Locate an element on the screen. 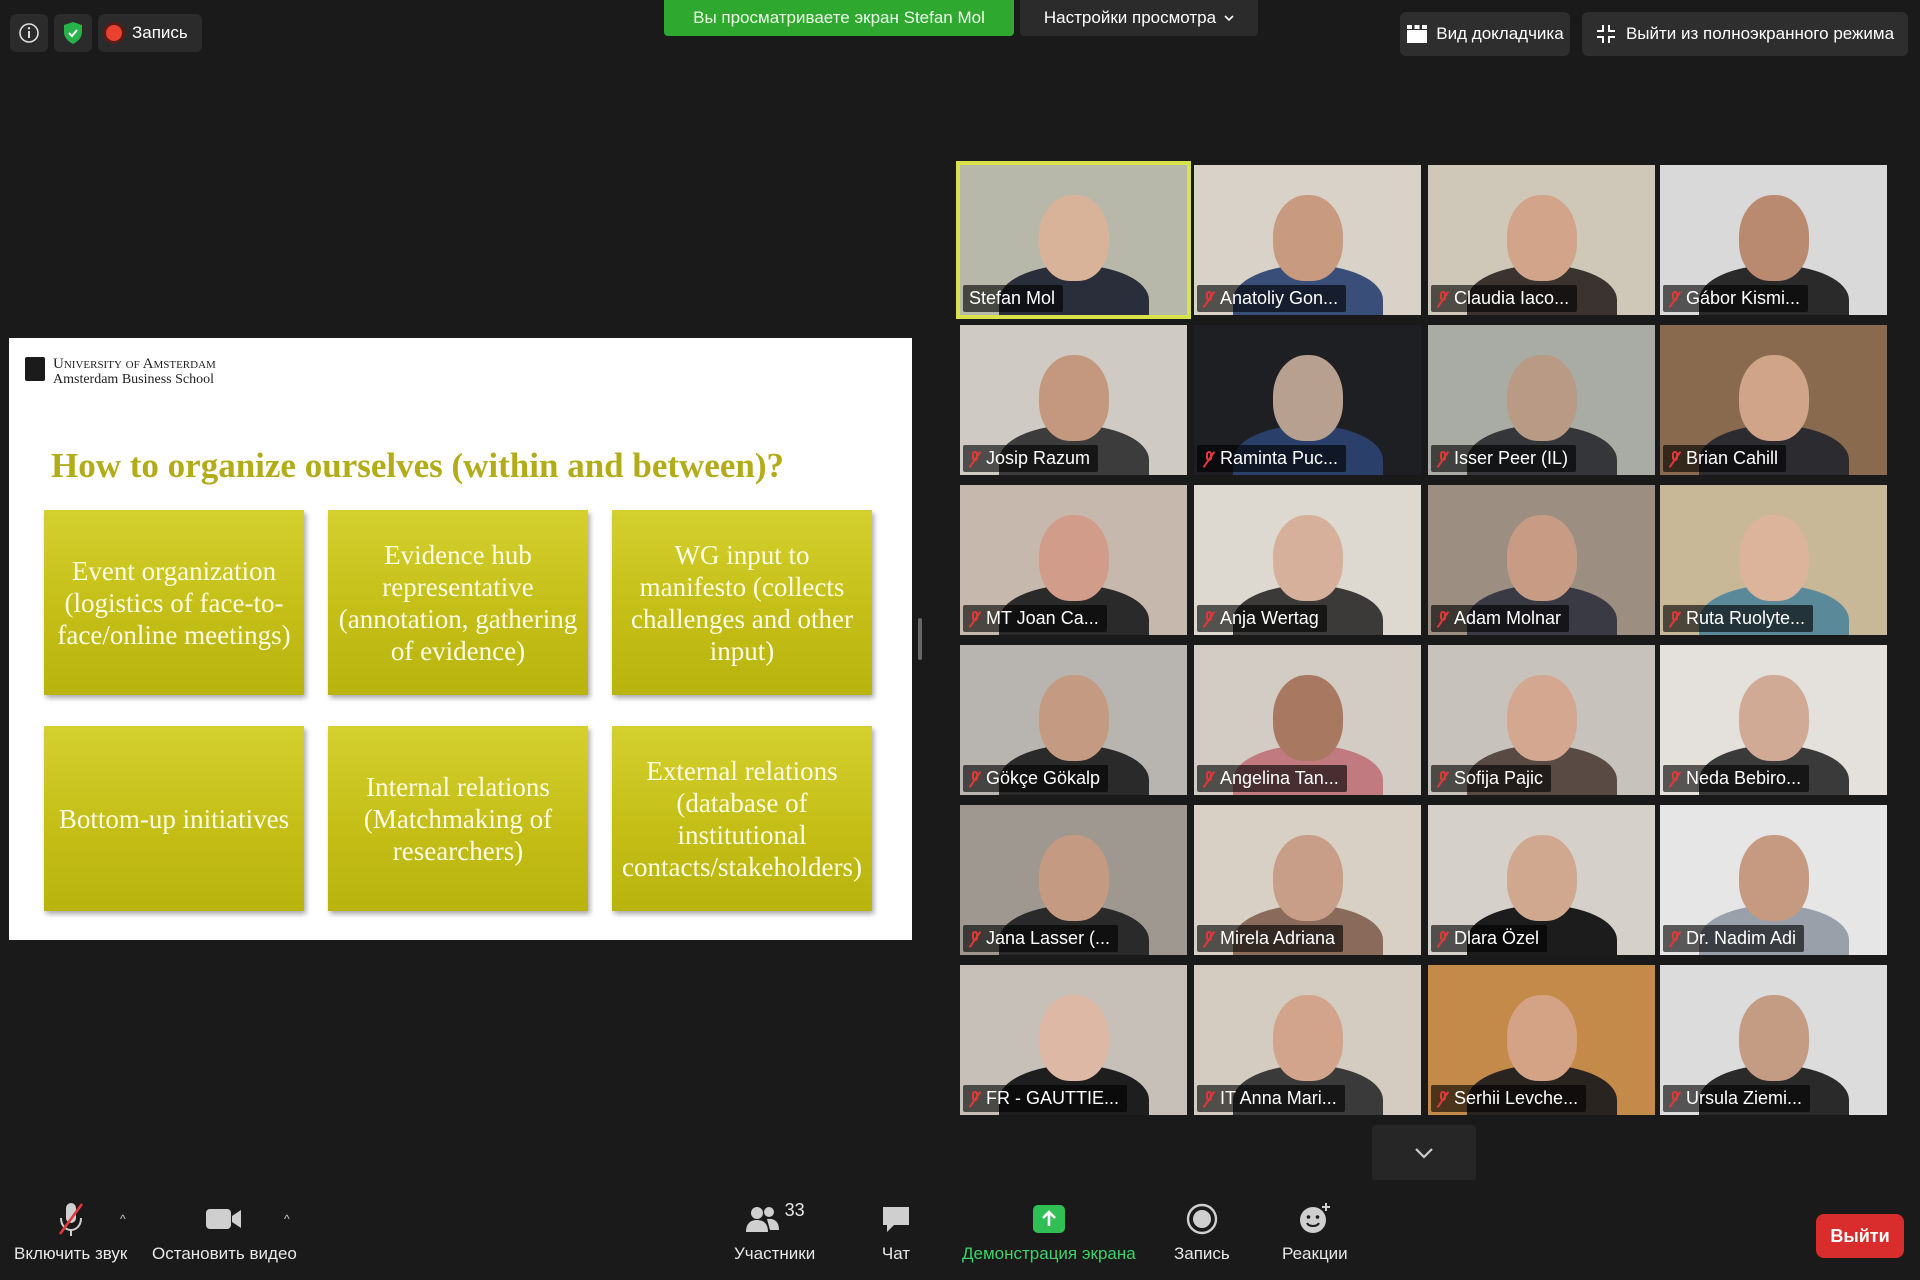 The image size is (1920, 1280). participant-tile: Isser Peer (IL) is located at coordinates (1541, 400).